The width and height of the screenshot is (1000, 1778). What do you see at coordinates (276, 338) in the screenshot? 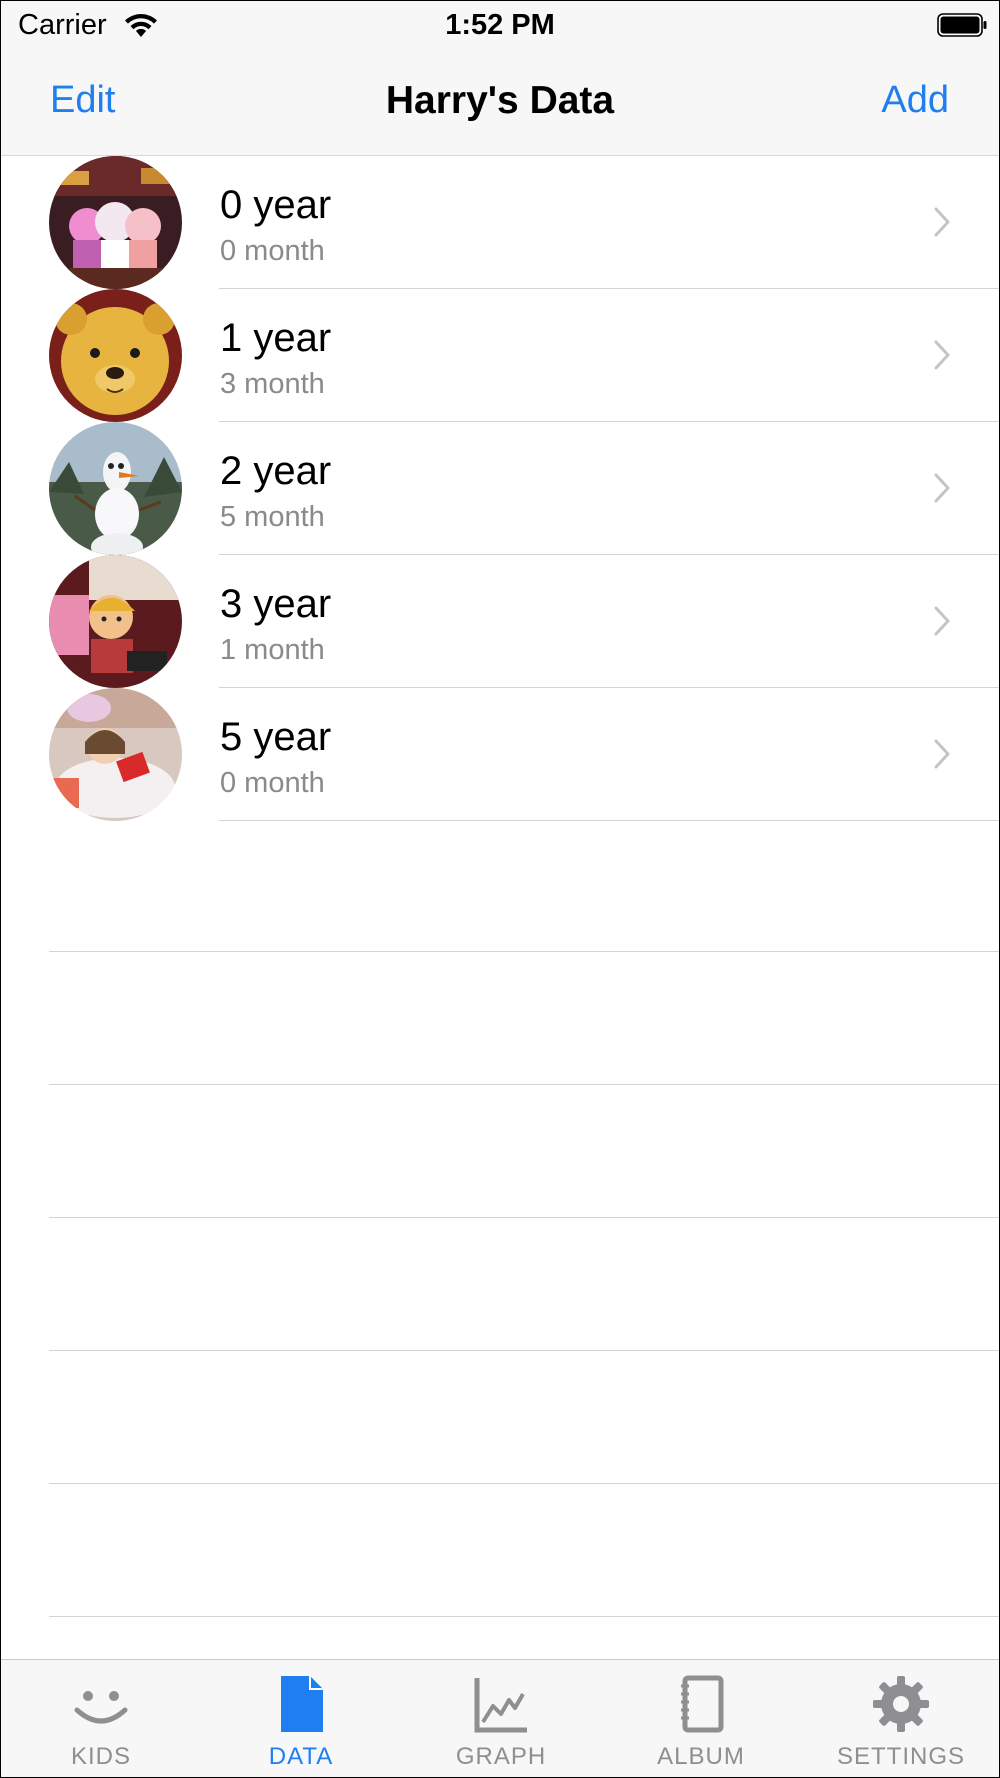
I see `row-title: 1 year` at bounding box center [276, 338].